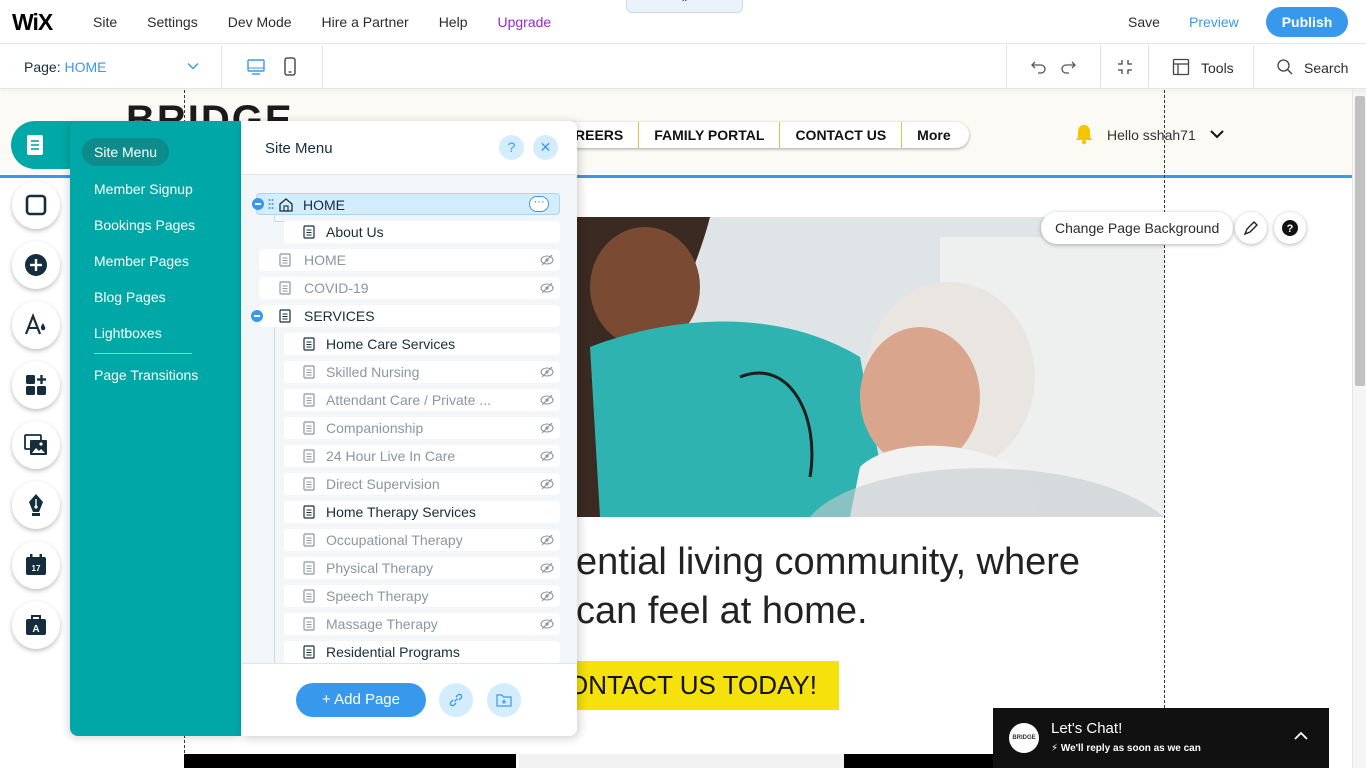 The width and height of the screenshot is (1366, 768). Describe the element at coordinates (35, 145) in the screenshot. I see `pages-icon` at that location.